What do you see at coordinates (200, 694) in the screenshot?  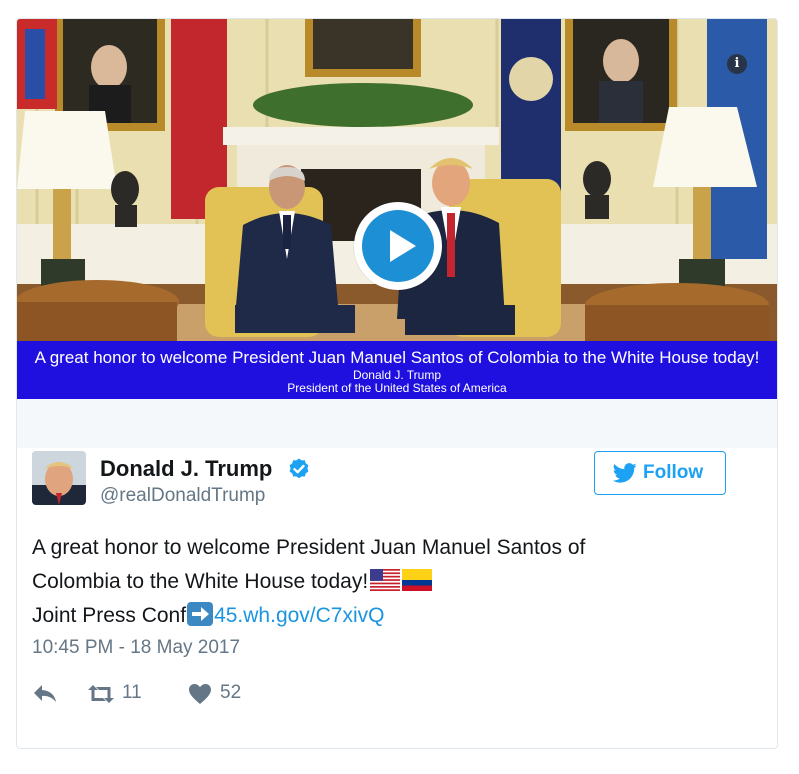 I see `heart-icon` at bounding box center [200, 694].